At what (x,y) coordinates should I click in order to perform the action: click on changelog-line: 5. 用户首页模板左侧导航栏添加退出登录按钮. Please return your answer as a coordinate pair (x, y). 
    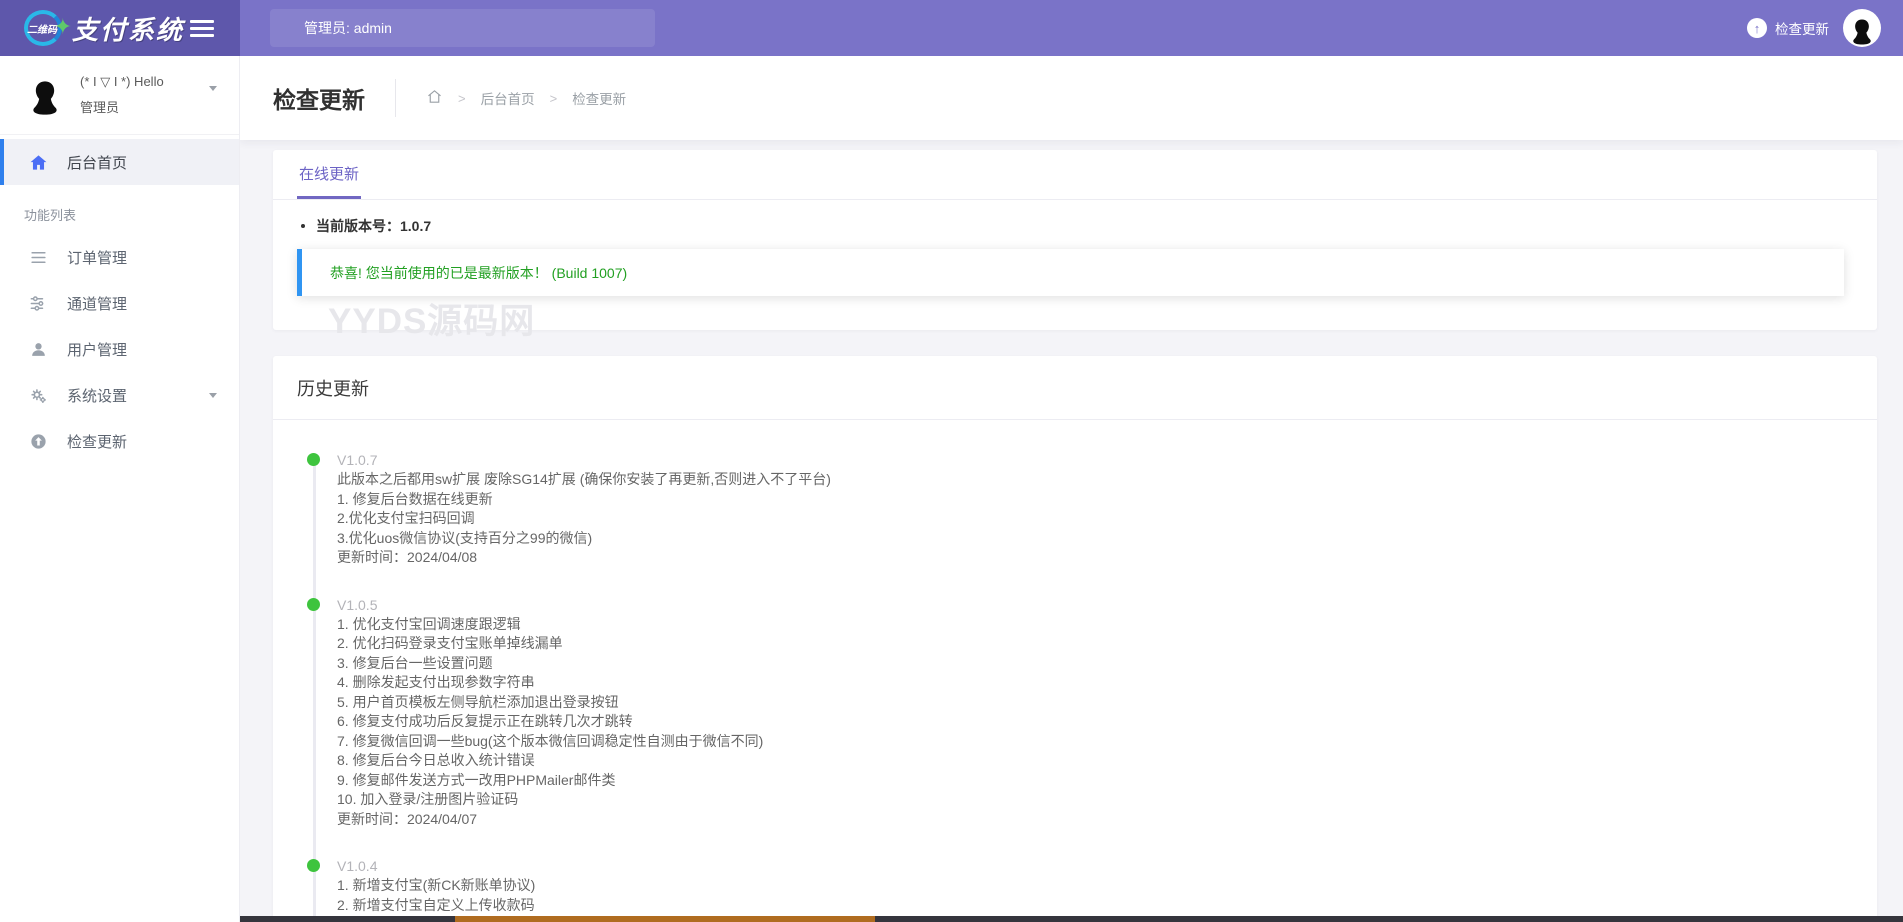
    Looking at the image, I should click on (478, 701).